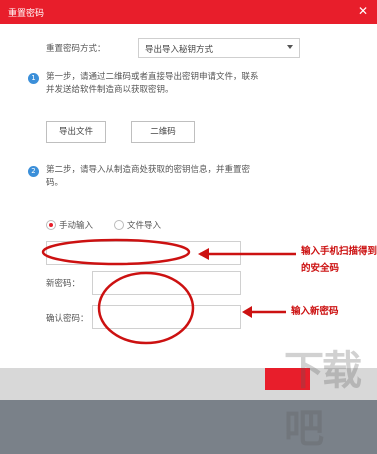 Image resolution: width=377 pixels, height=454 pixels. What do you see at coordinates (320, 268) in the screenshot?
I see `security-code-annotation-line2: 的安全码` at bounding box center [320, 268].